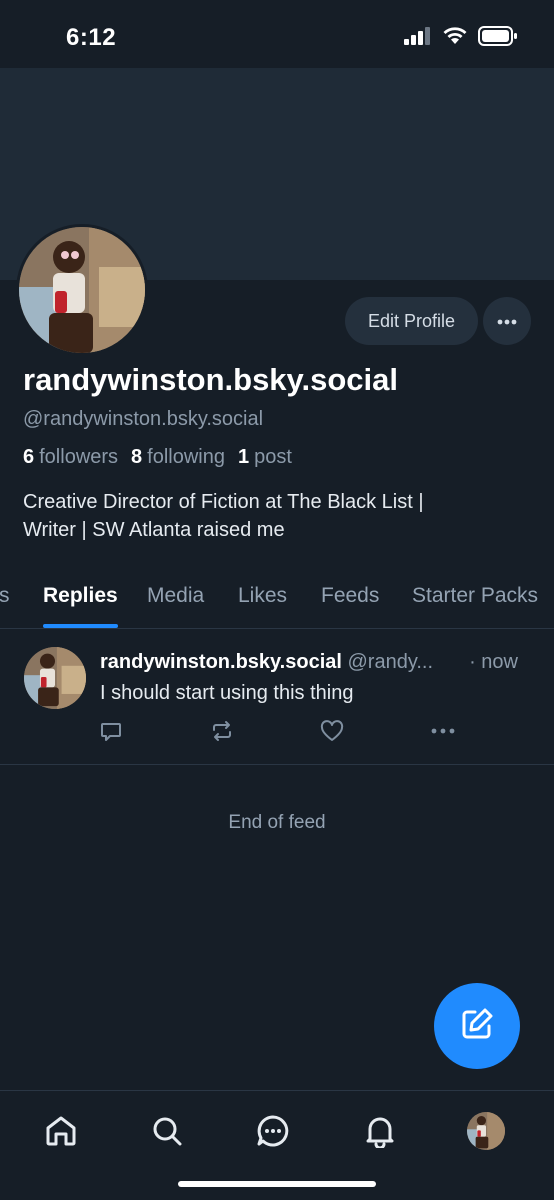 The image size is (554, 1200). I want to click on signal-icon, so click(418, 38).